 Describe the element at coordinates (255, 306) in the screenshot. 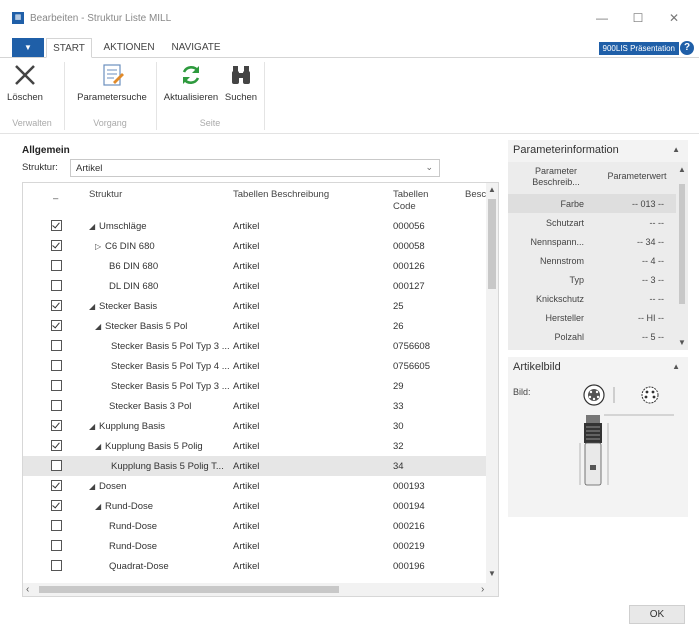

I see `table-row: ◢ Stecker Basis Artikel 25` at that location.